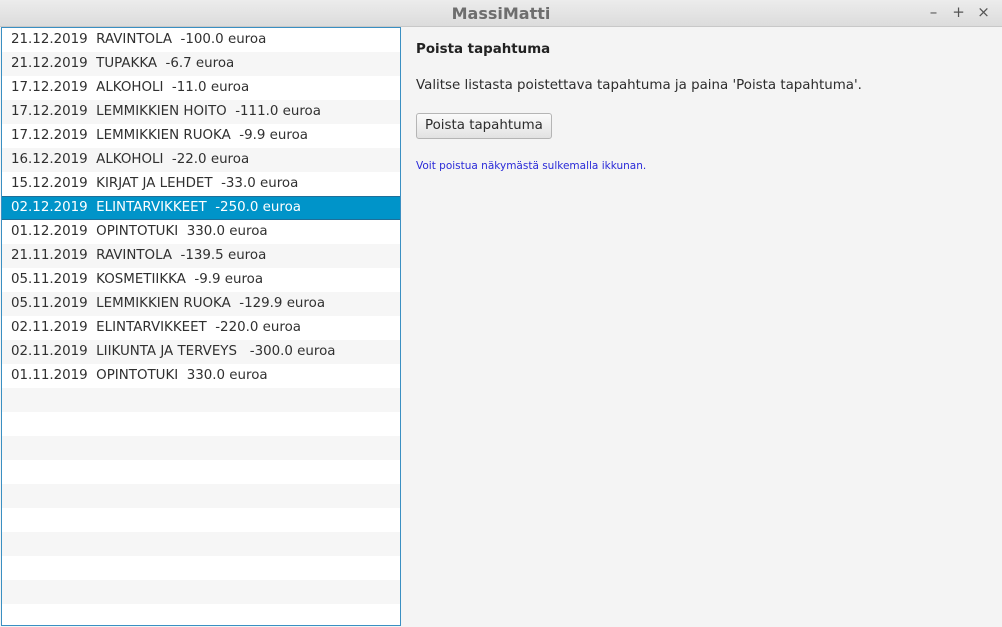 The height and width of the screenshot is (627, 1002). I want to click on title-bar: MassiMatti – + ×, so click(501, 13).